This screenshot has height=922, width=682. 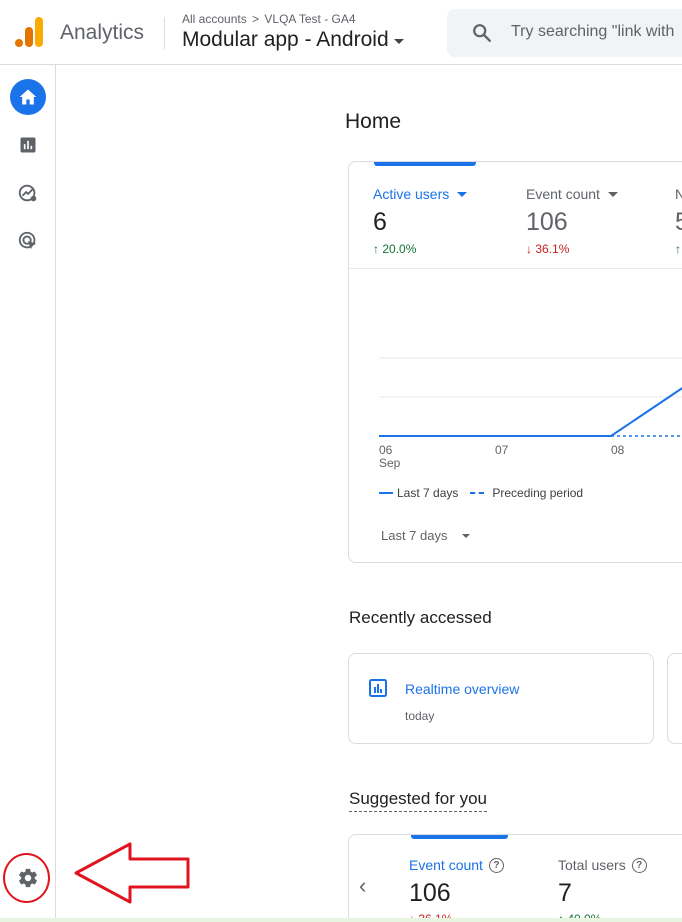 What do you see at coordinates (420, 716) in the screenshot?
I see `recent-item-timestamp: today` at bounding box center [420, 716].